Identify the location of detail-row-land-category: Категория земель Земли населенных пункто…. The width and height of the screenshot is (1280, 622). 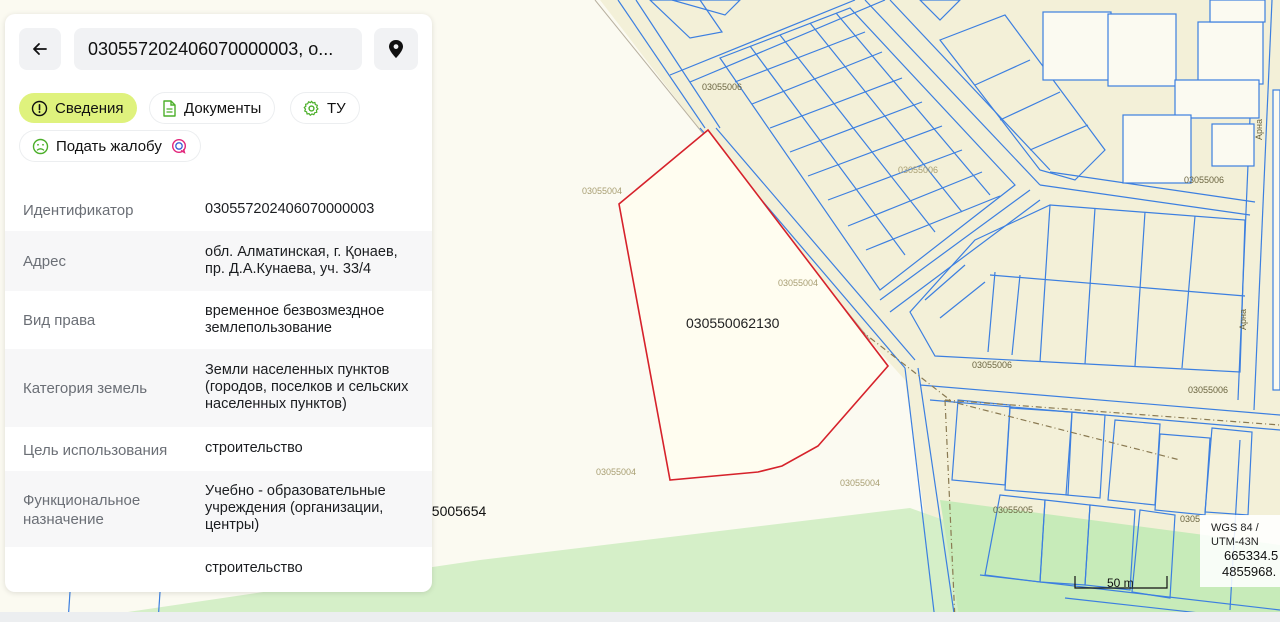
(218, 388).